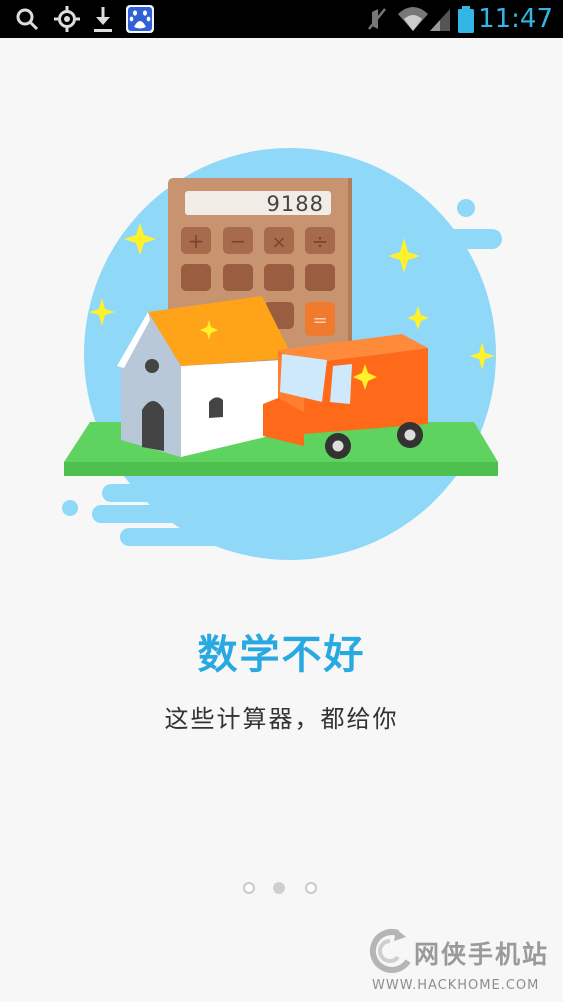 This screenshot has width=563, height=1002. I want to click on calc-key-divide: ÷, so click(320, 241).